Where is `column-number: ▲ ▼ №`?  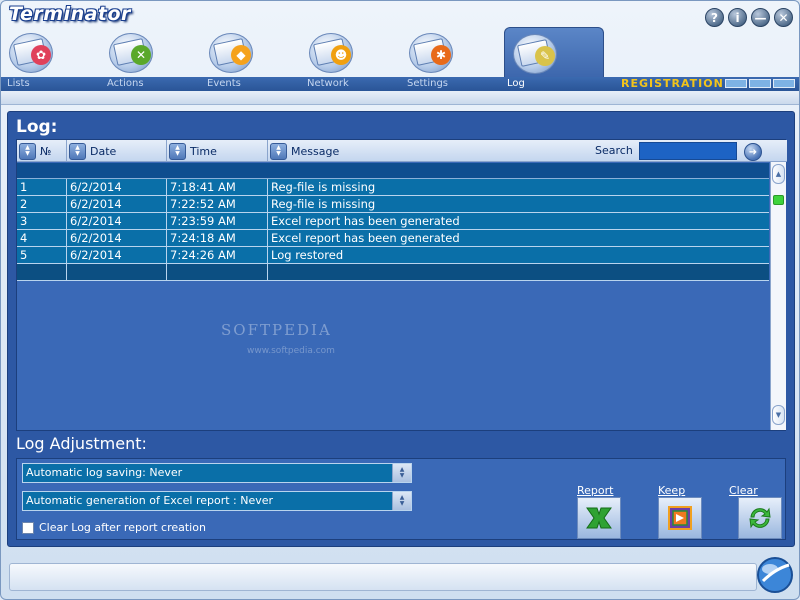
column-number: ▲ ▼ № is located at coordinates (42, 151).